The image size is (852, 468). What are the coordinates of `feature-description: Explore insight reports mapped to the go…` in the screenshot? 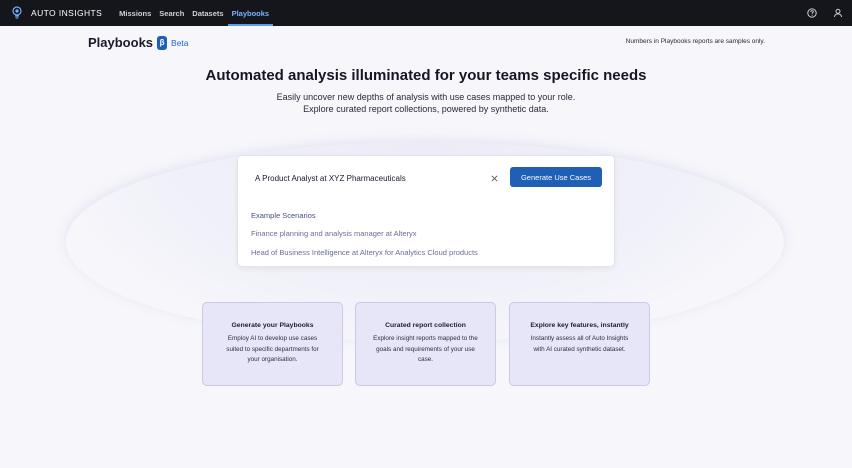 It's located at (425, 349).